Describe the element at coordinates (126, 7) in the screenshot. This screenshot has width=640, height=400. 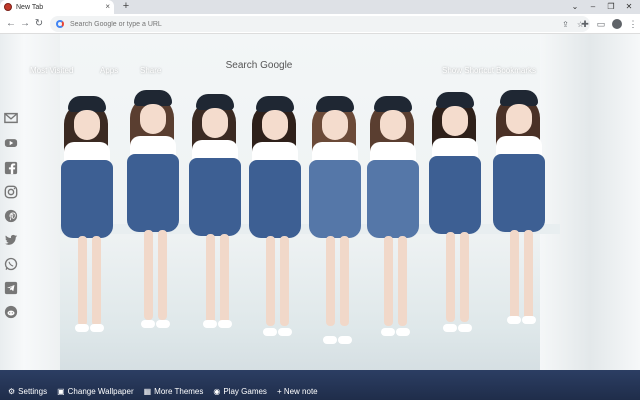
I see `new-tab-button: +` at that location.